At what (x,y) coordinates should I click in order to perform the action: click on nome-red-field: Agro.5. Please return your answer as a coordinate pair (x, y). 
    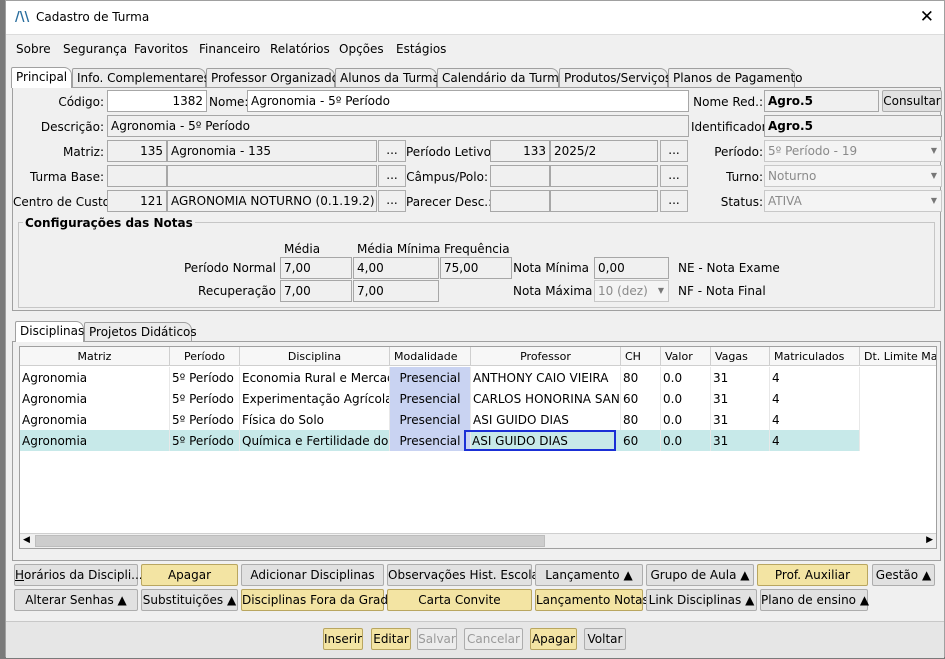
    Looking at the image, I should click on (821, 101).